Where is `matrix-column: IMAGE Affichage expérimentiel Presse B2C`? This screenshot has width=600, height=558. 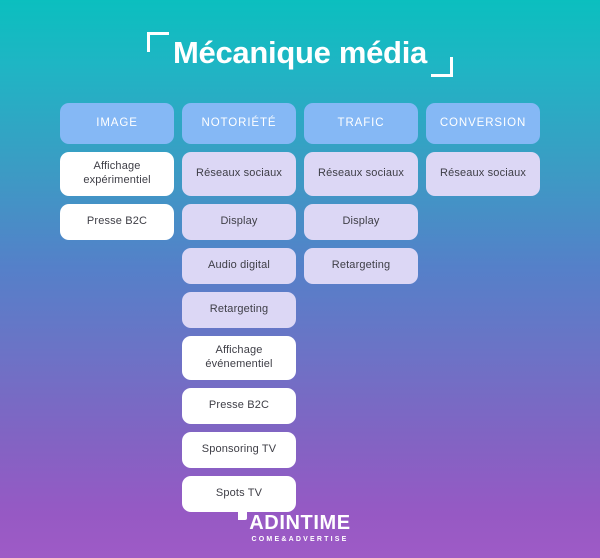 matrix-column: IMAGE Affichage expérimentiel Presse B2C is located at coordinates (117, 307).